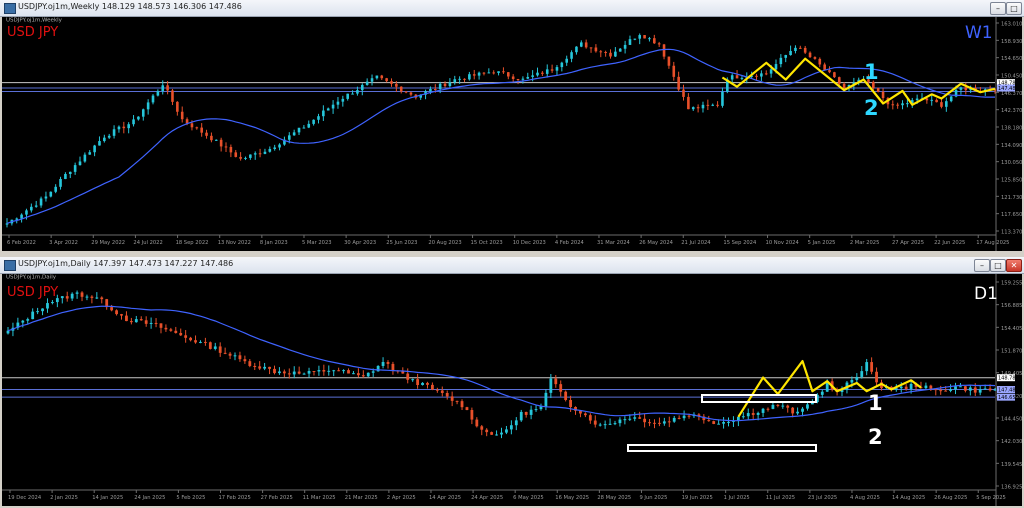 Image resolution: width=1024 pixels, height=508 pixels. Describe the element at coordinates (653, 498) in the screenshot. I see `time-tick-label: 9 Jun 2025` at that location.